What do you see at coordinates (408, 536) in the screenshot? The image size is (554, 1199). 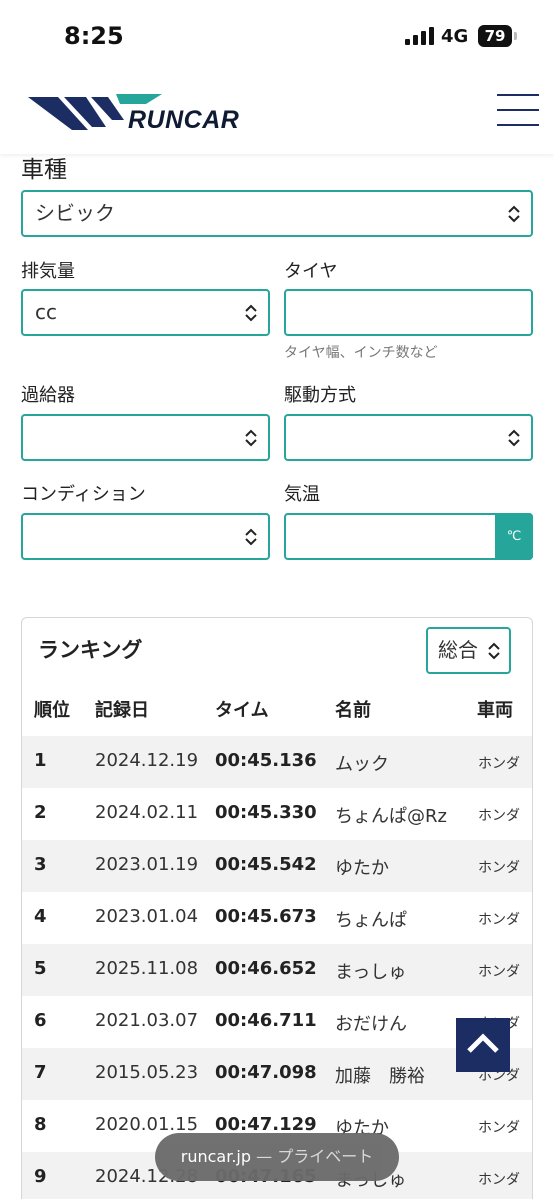 I see `temperature-input: ℃` at bounding box center [408, 536].